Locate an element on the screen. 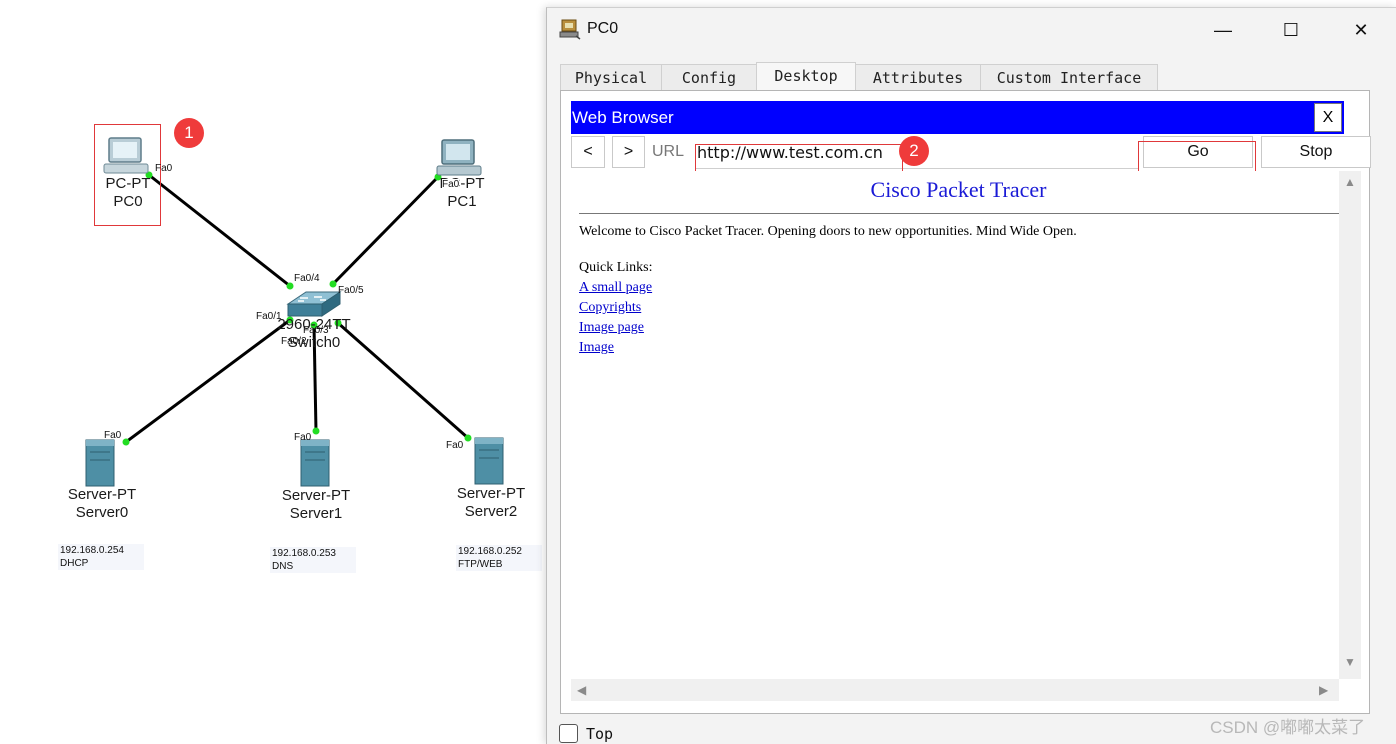  topology-links is located at coordinates (294, 312).